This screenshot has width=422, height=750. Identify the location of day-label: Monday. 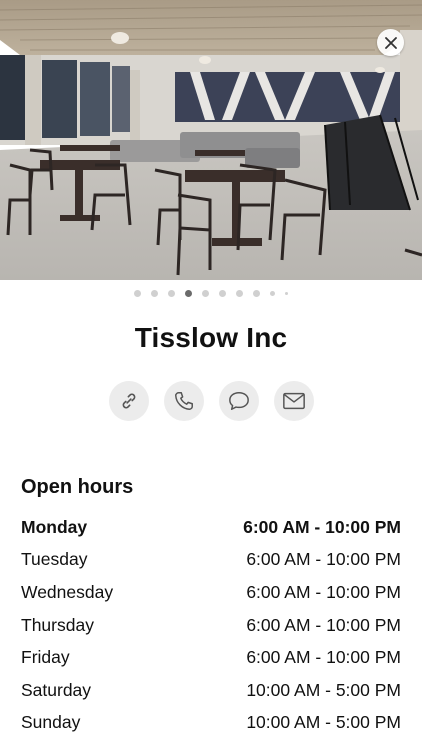
(54, 526).